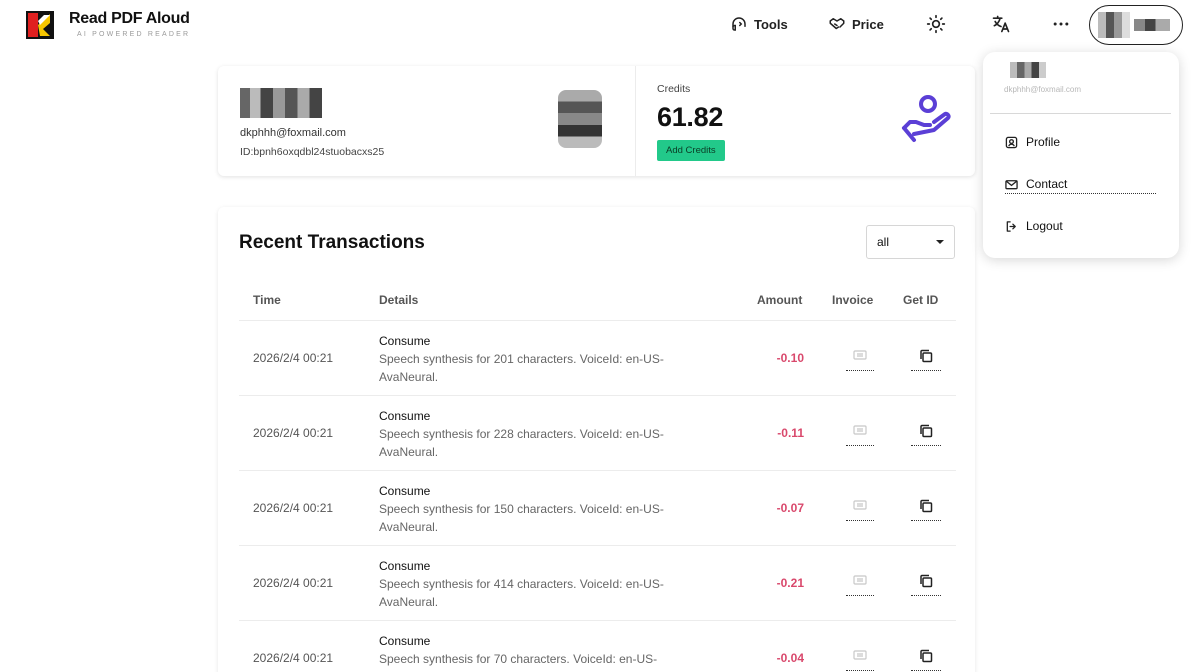 The height and width of the screenshot is (672, 1200). What do you see at coordinates (281, 103) in the screenshot?
I see `profile-name-blurred` at bounding box center [281, 103].